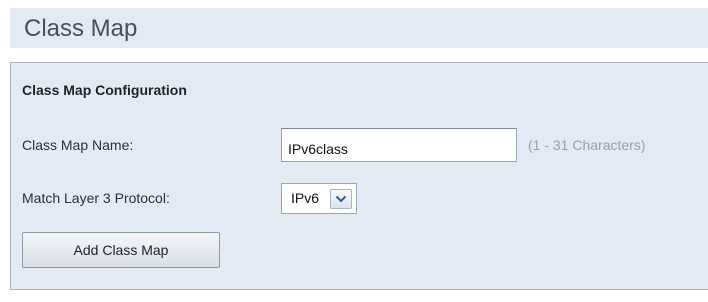  What do you see at coordinates (96, 198) in the screenshot?
I see `match-layer3-protocol-label: Match Layer 3 Protocol:` at bounding box center [96, 198].